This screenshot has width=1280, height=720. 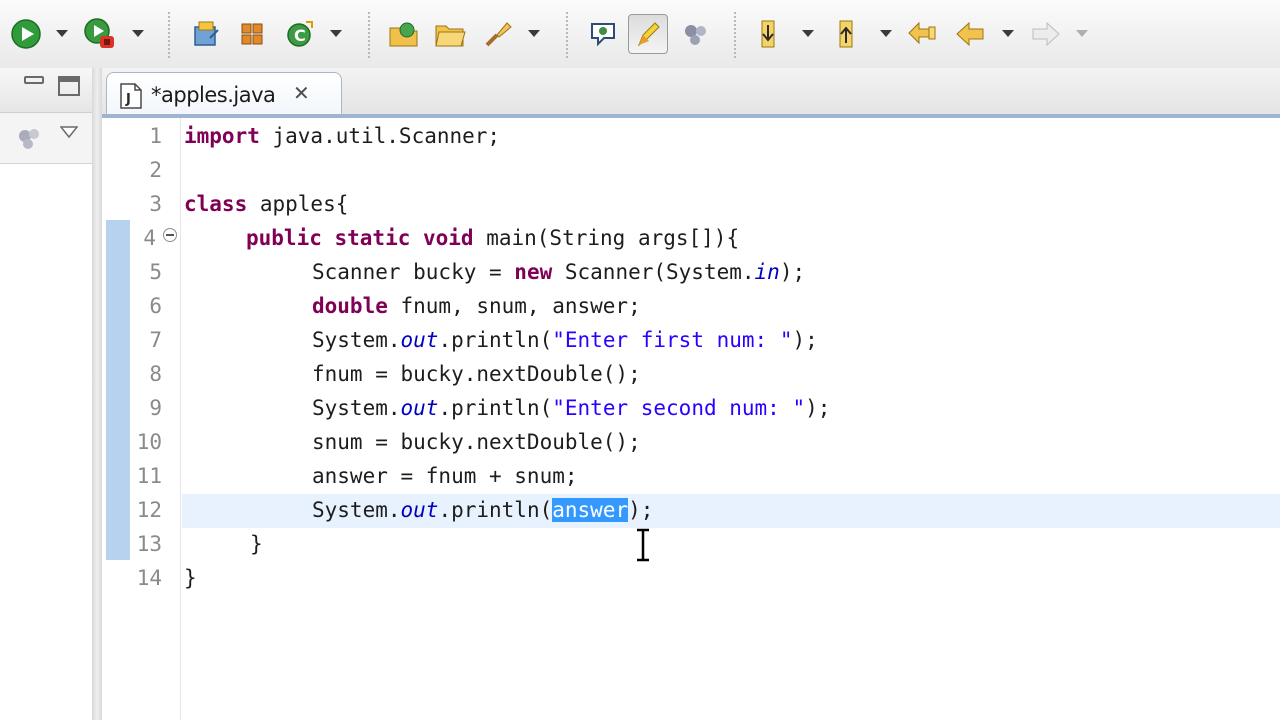 I want to click on back-button, so click(x=970, y=34).